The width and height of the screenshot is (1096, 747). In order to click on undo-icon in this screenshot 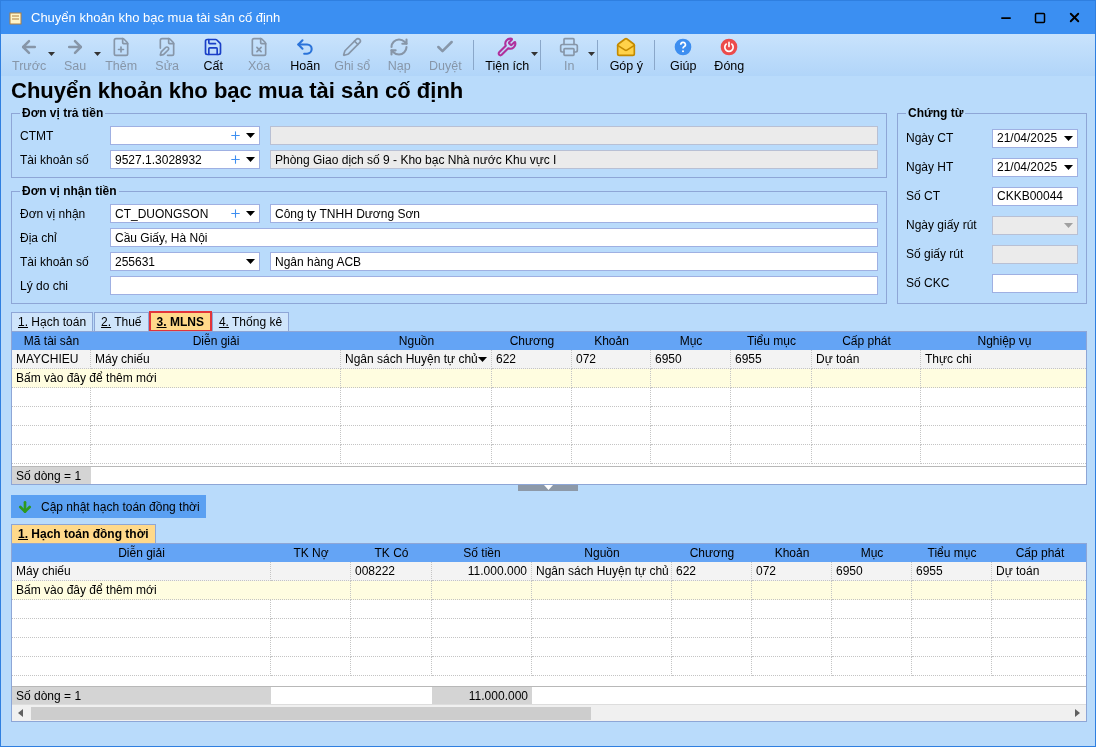, I will do `click(305, 47)`.